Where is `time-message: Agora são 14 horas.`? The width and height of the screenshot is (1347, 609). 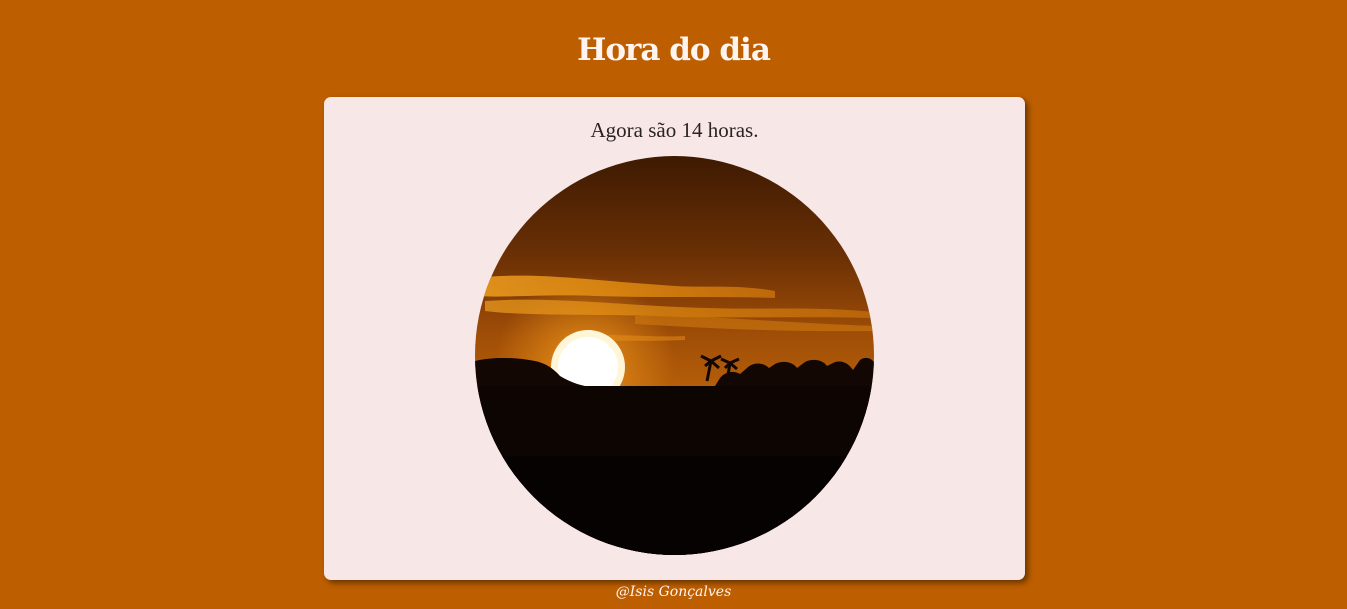 time-message: Agora são 14 horas. is located at coordinates (674, 130).